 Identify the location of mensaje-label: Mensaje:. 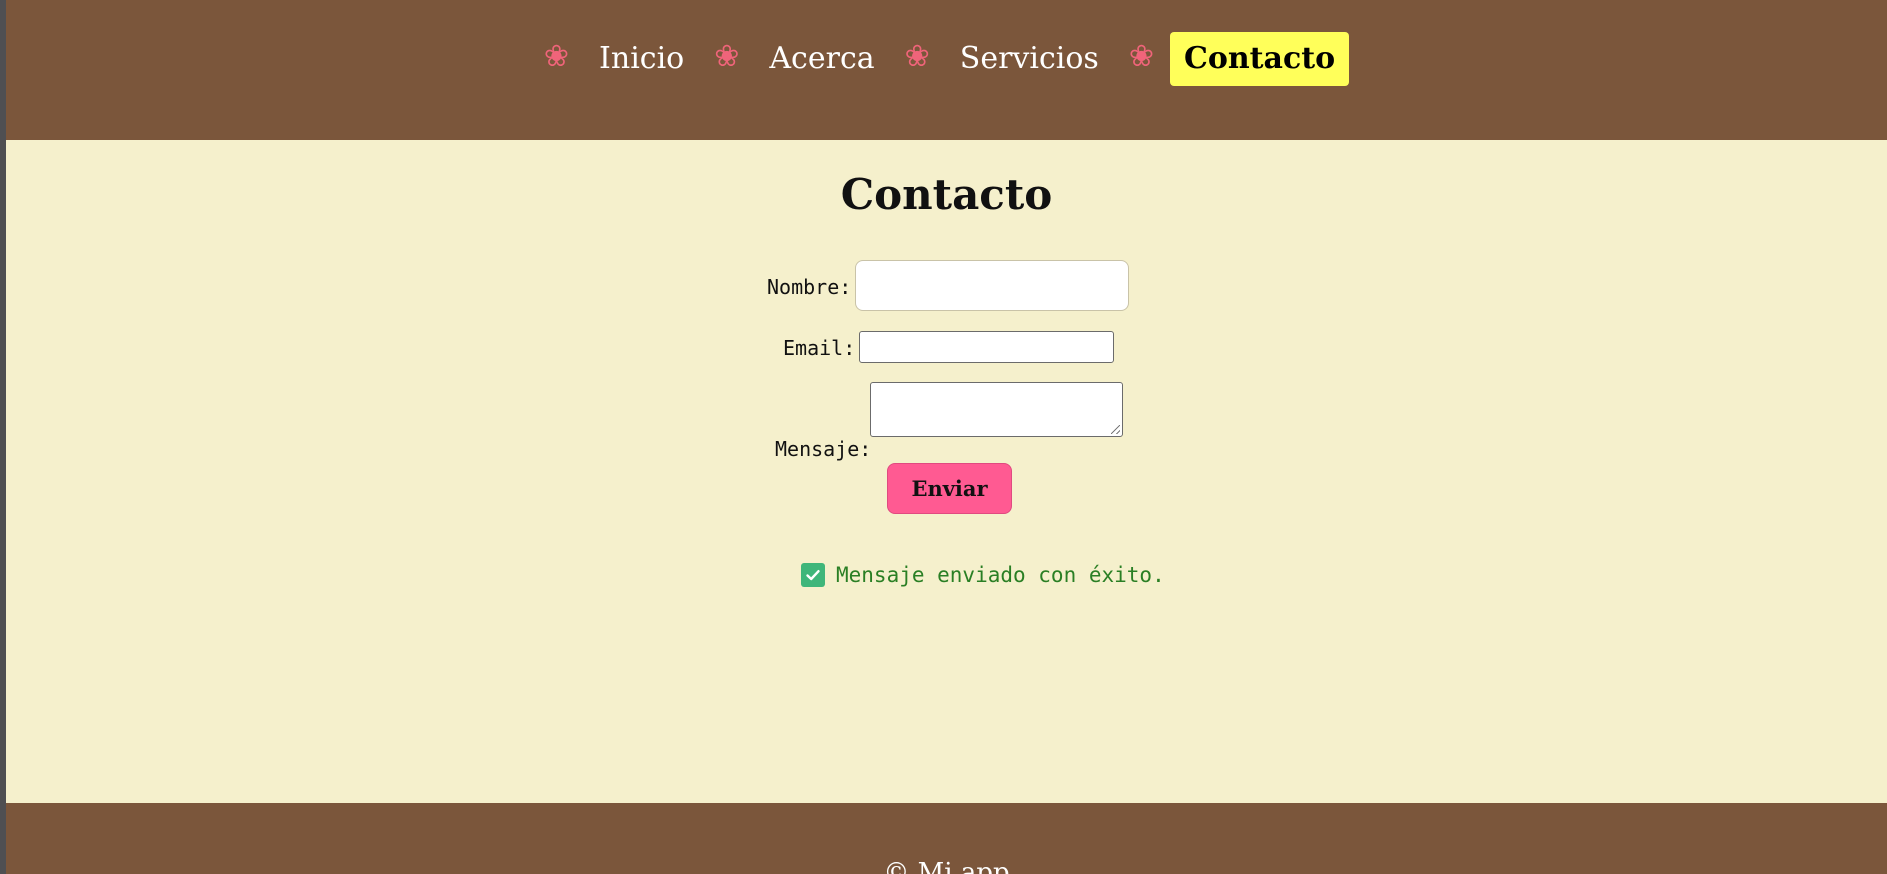
(823, 449).